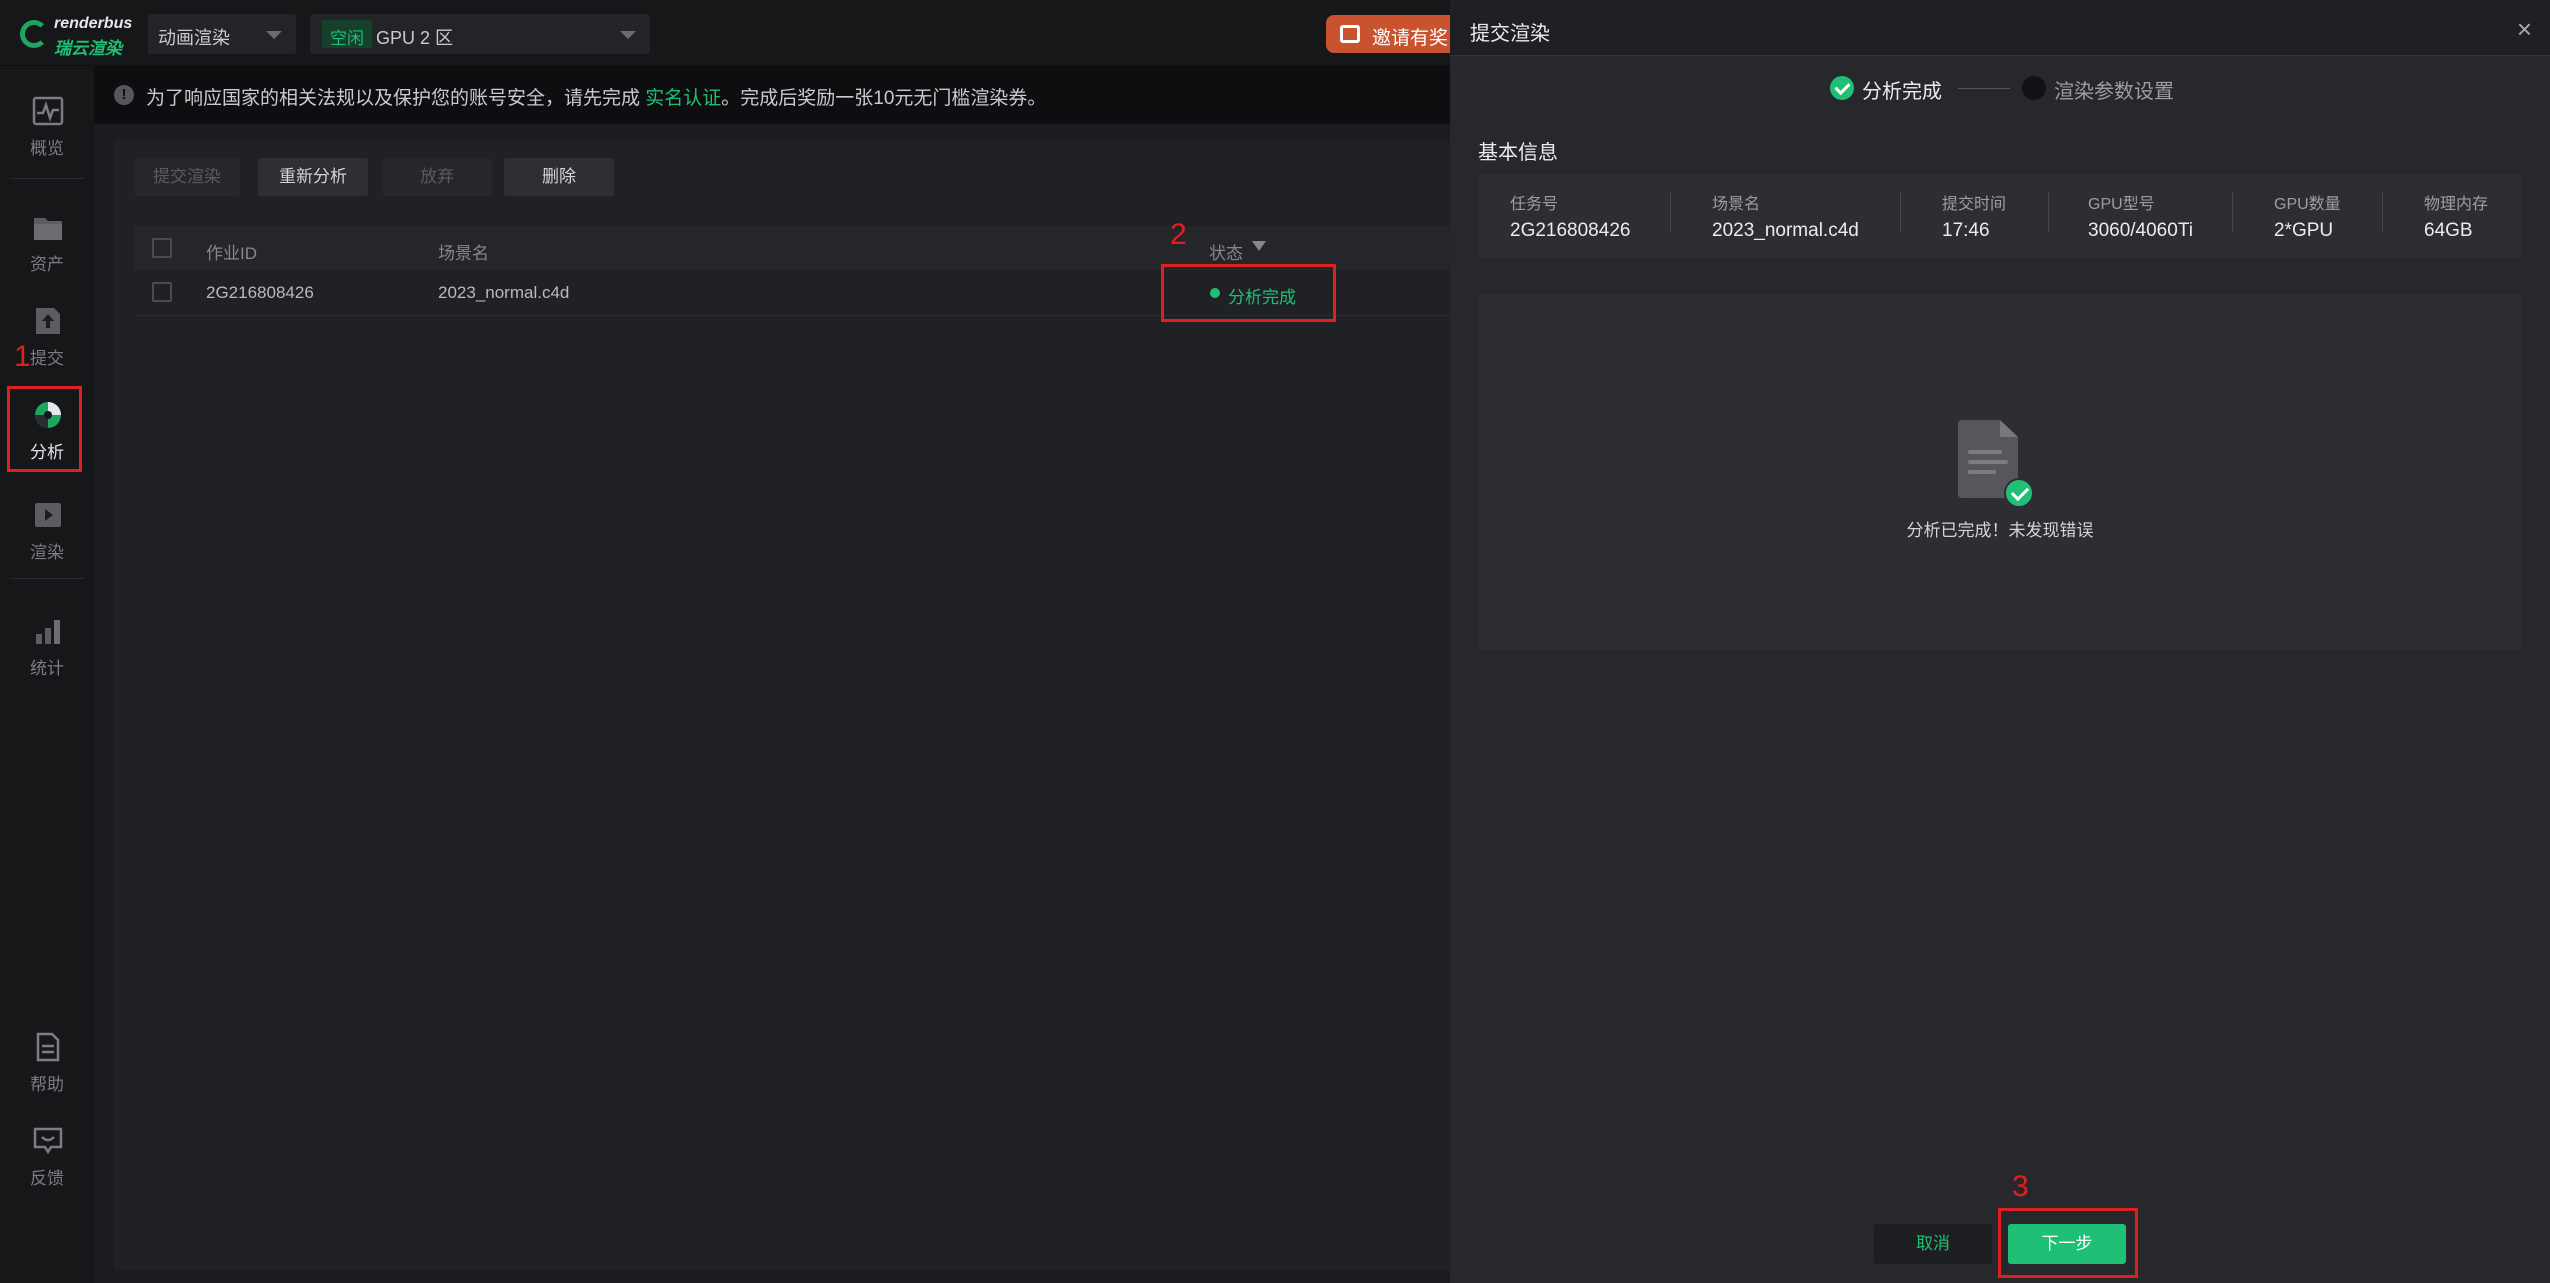 The height and width of the screenshot is (1283, 2550). I want to click on info-scene: 场景名 2023_normal.c4d, so click(1785, 216).